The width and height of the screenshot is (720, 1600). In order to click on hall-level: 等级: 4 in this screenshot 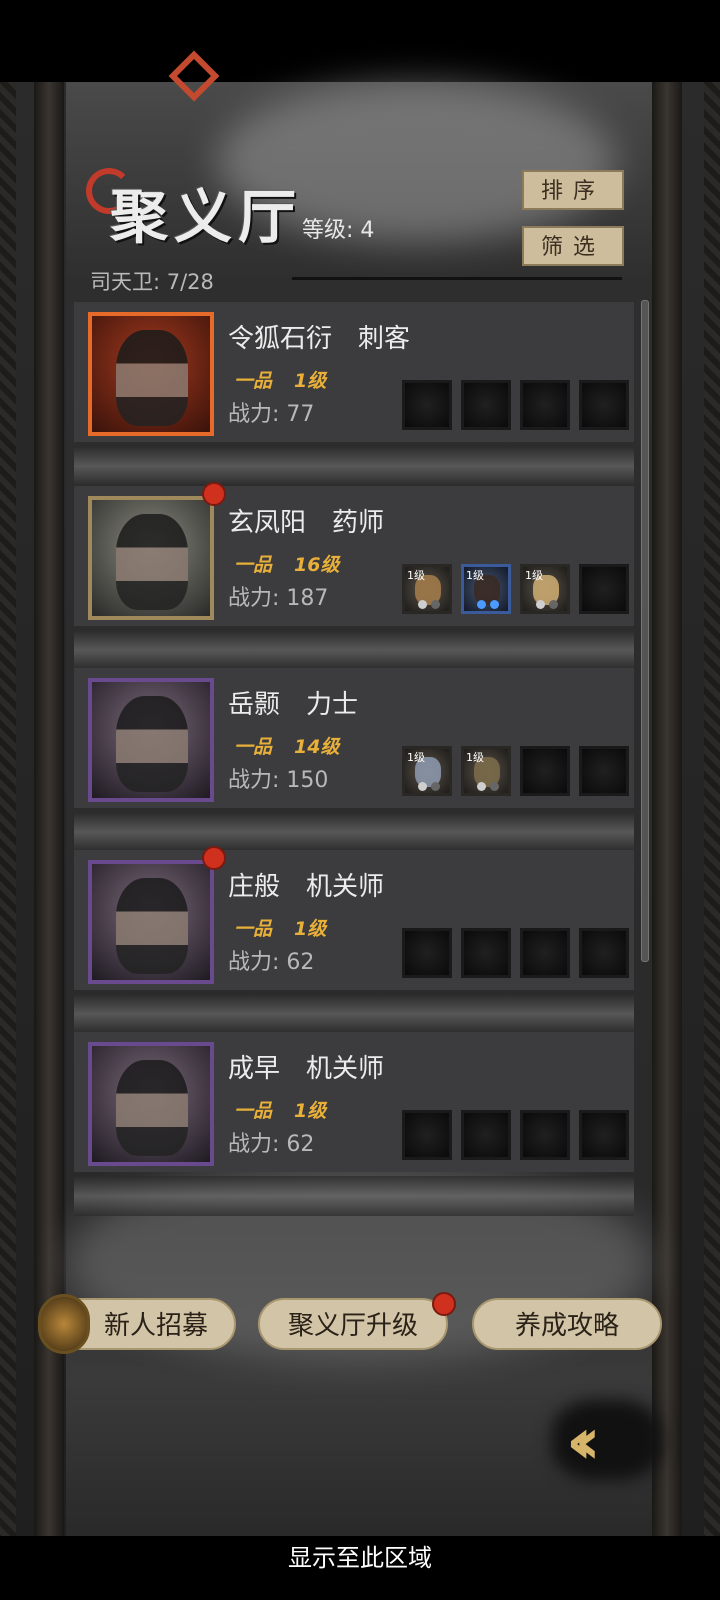, I will do `click(338, 230)`.